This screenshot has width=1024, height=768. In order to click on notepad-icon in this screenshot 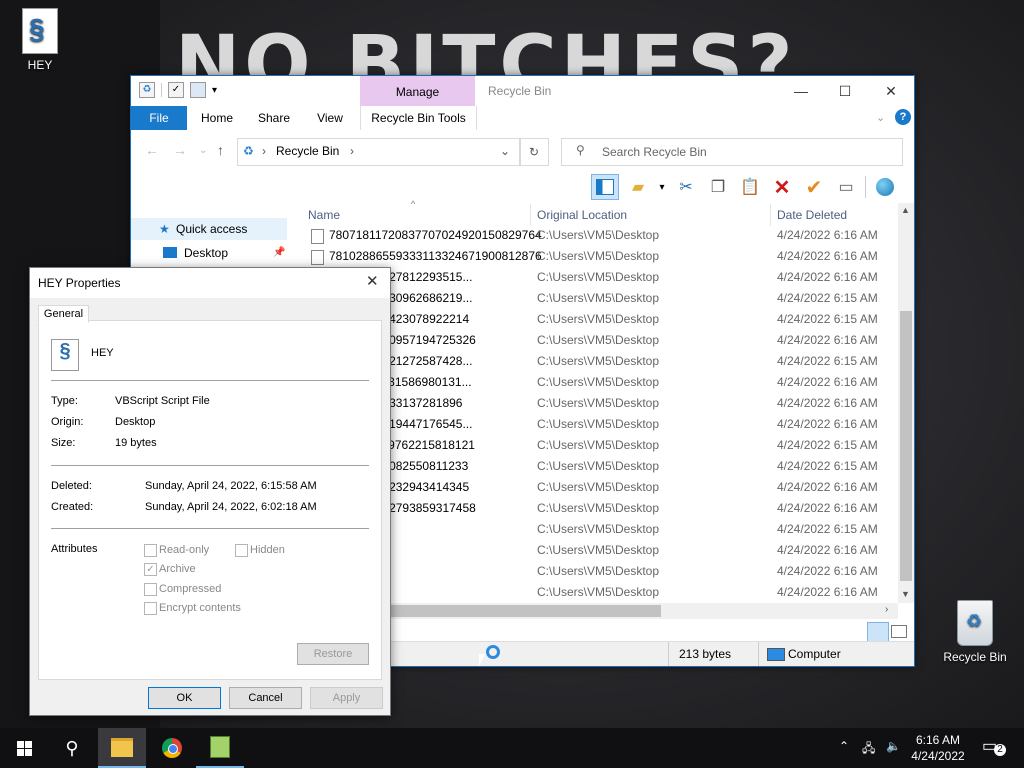, I will do `click(220, 747)`.